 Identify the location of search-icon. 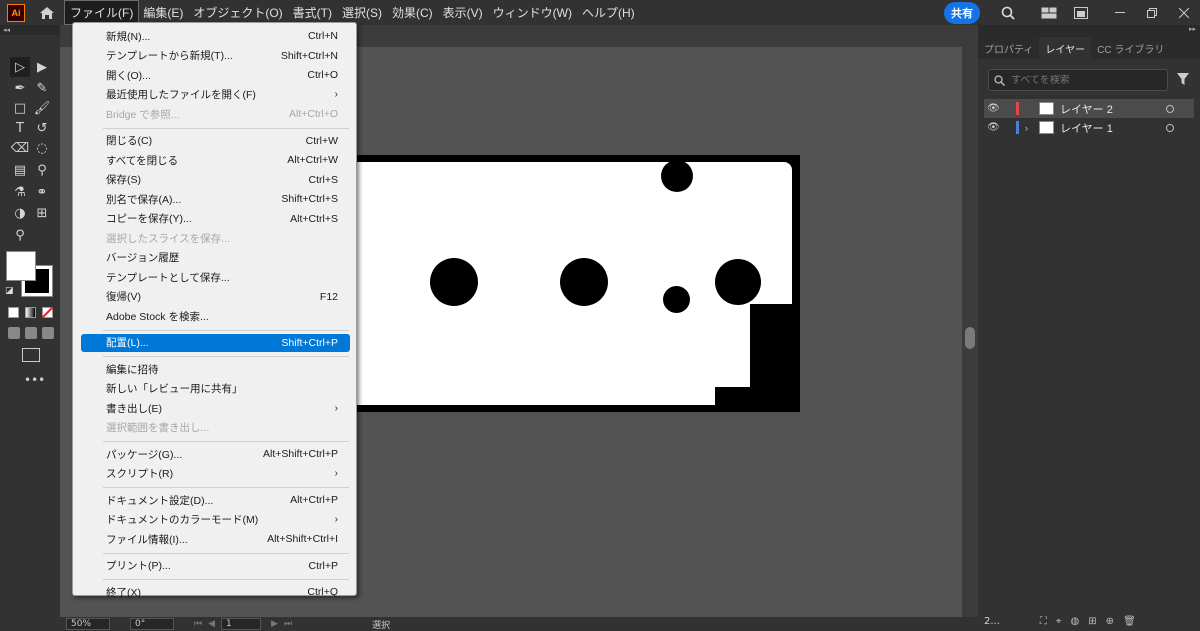
(1008, 13).